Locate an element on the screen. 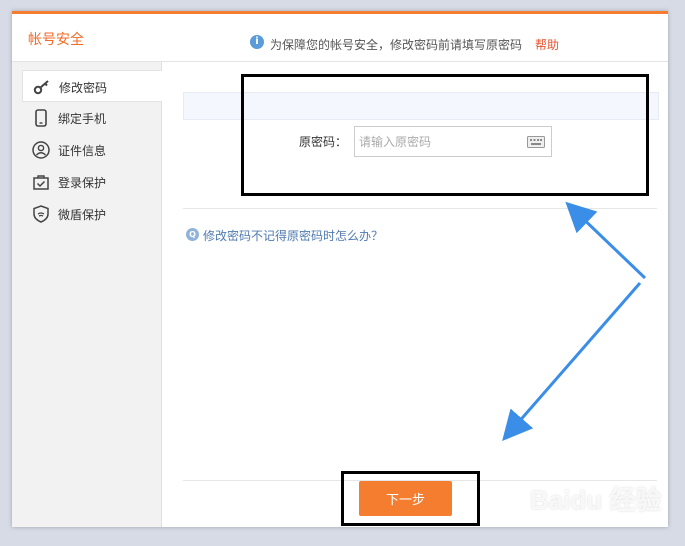 The image size is (685, 546). arrow-to-next-button is located at coordinates (572, 362).